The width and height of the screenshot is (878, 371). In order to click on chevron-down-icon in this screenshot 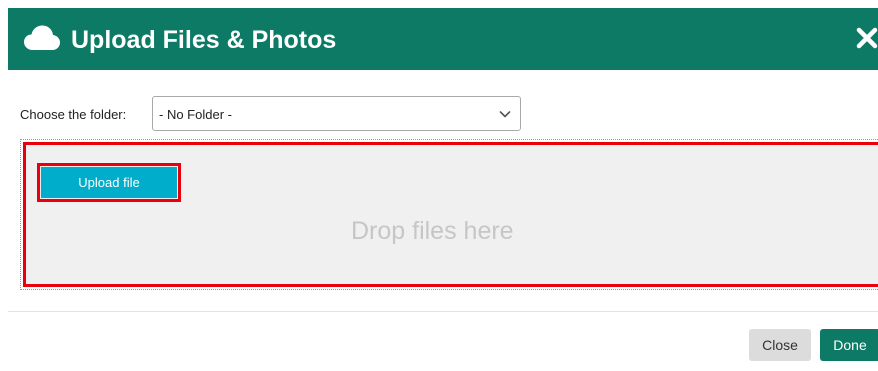, I will do `click(505, 114)`.